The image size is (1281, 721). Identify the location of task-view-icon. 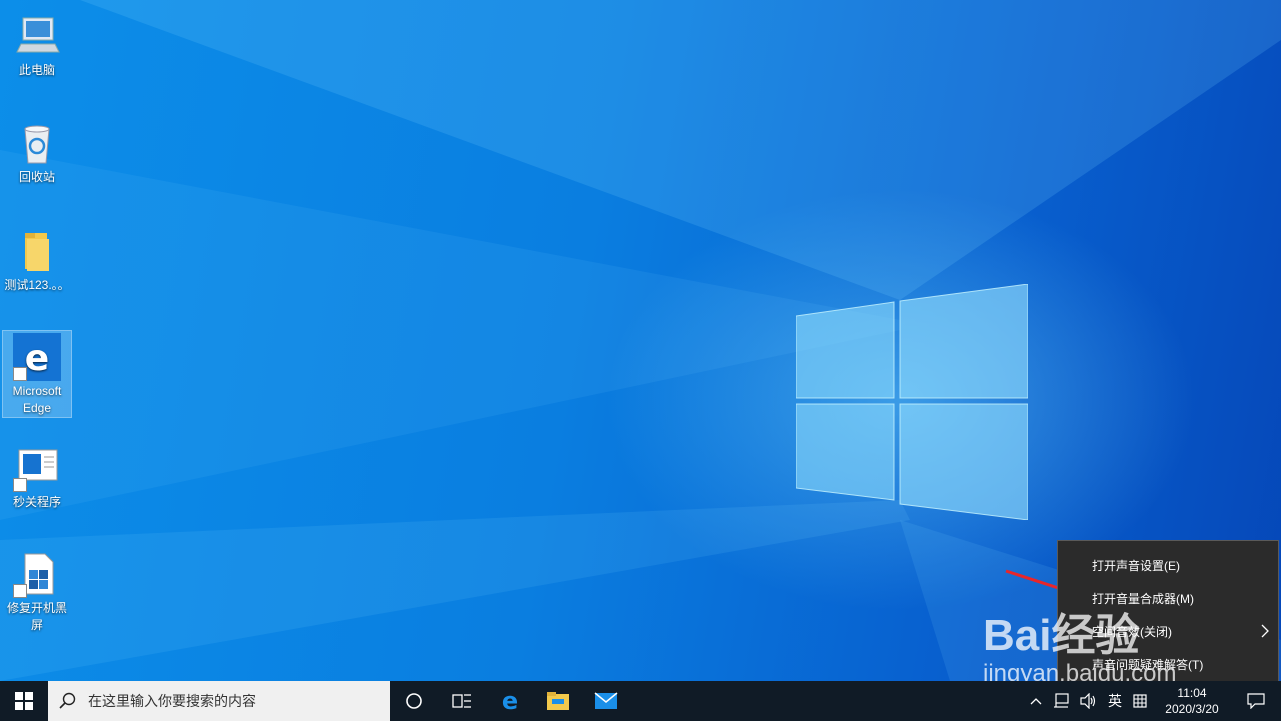
(461, 701).